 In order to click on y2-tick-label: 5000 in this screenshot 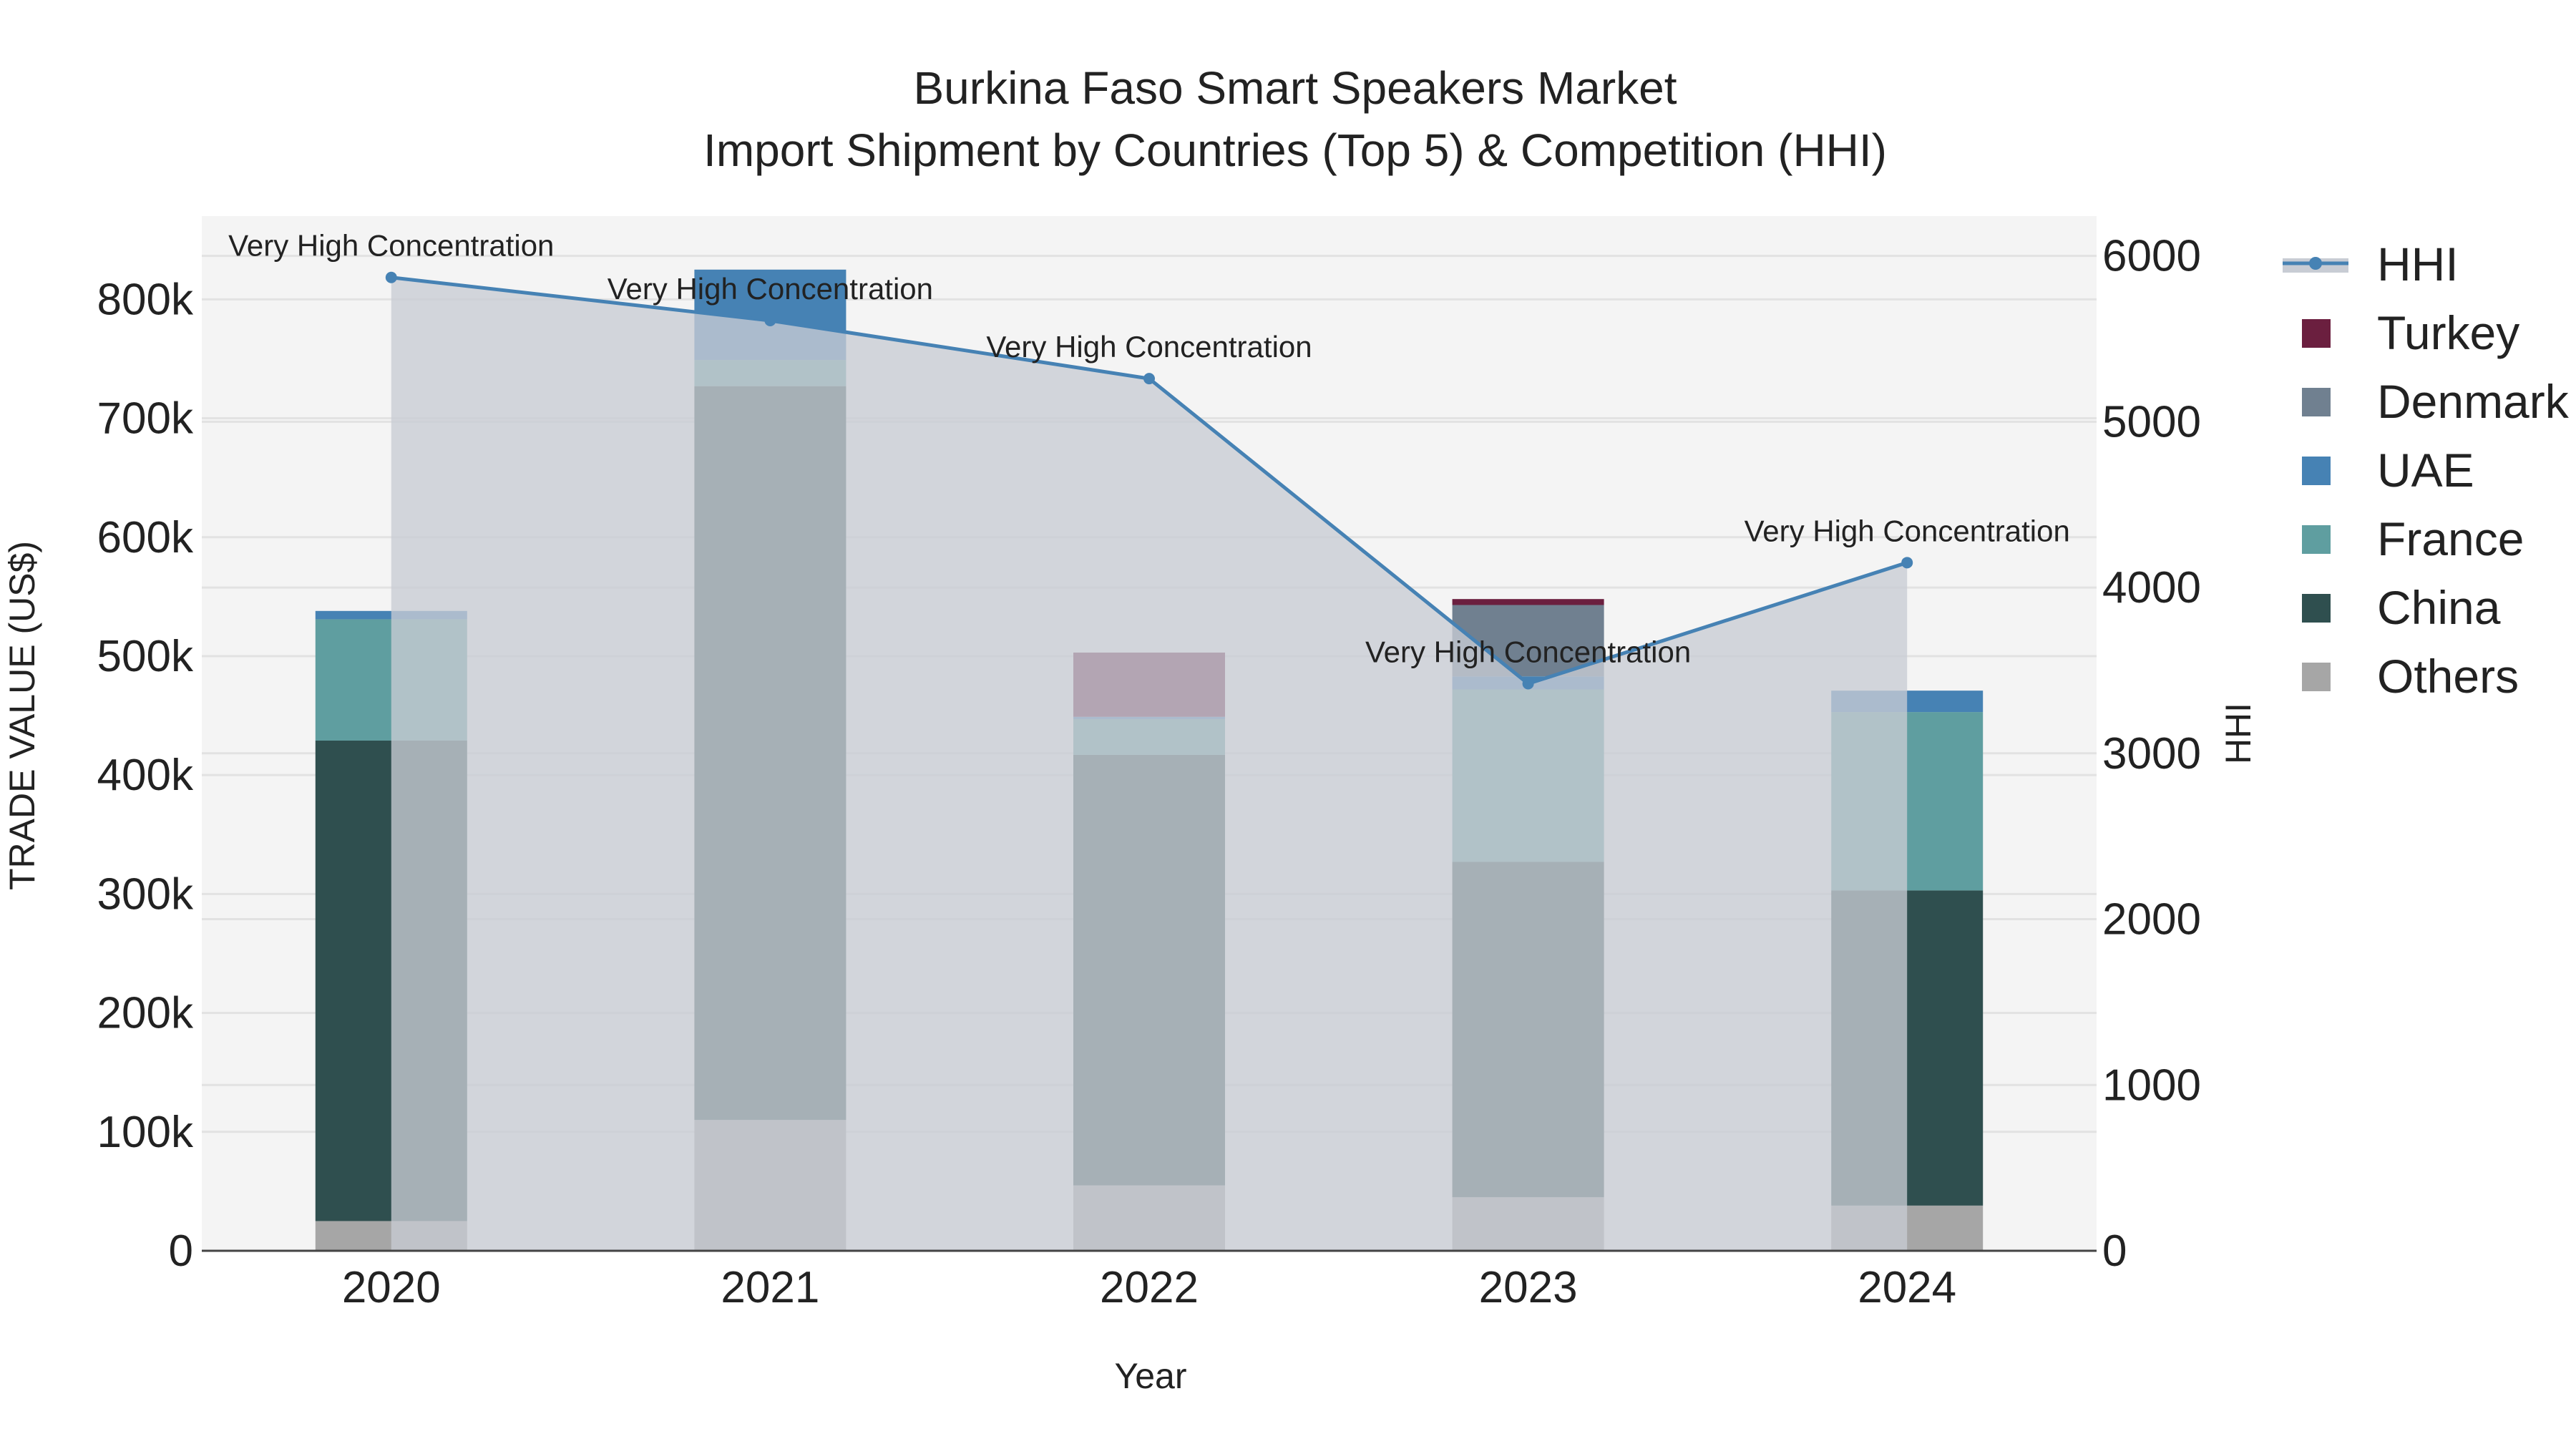, I will do `click(2151, 422)`.